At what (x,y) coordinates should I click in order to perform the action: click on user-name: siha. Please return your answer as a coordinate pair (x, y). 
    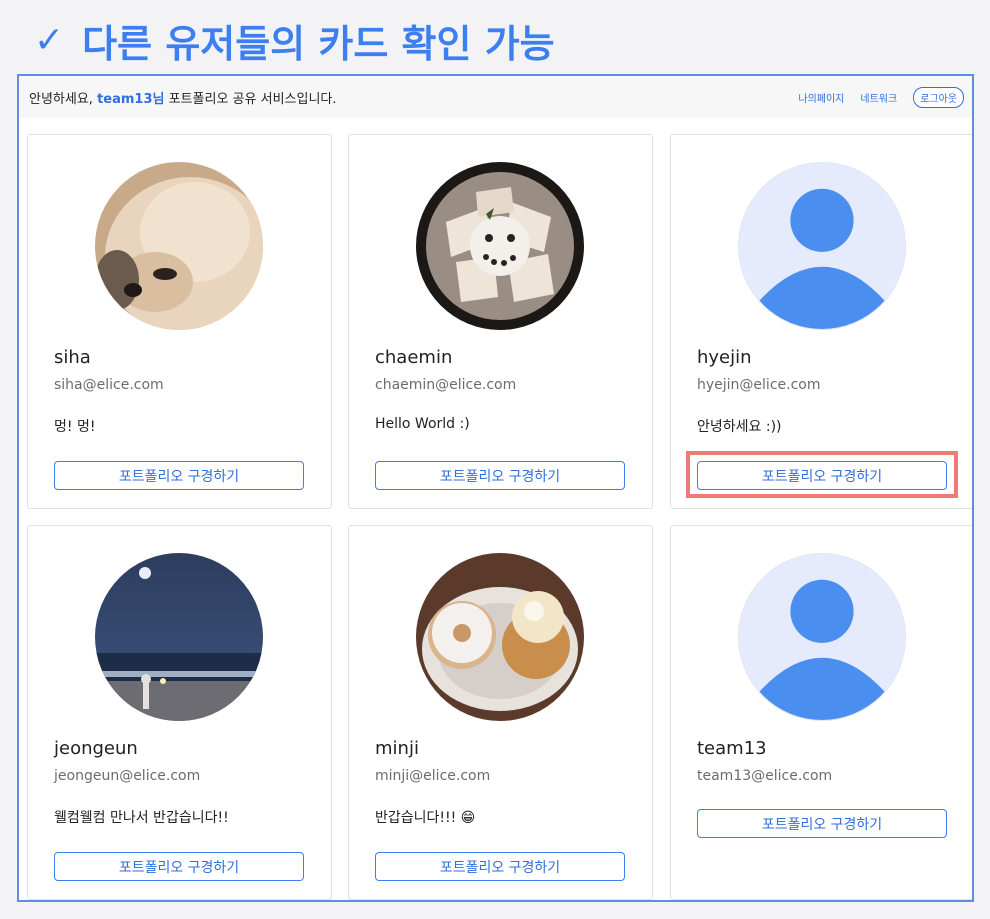
    Looking at the image, I should click on (72, 357).